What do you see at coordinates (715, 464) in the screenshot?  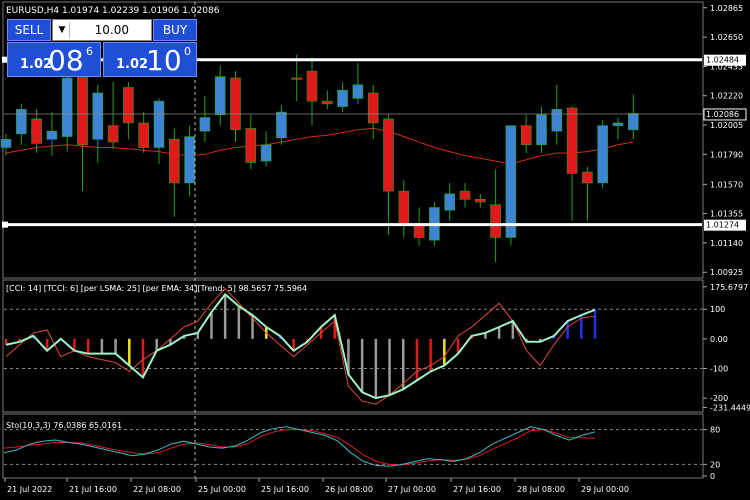 I see `sto-tick-label: 20` at bounding box center [715, 464].